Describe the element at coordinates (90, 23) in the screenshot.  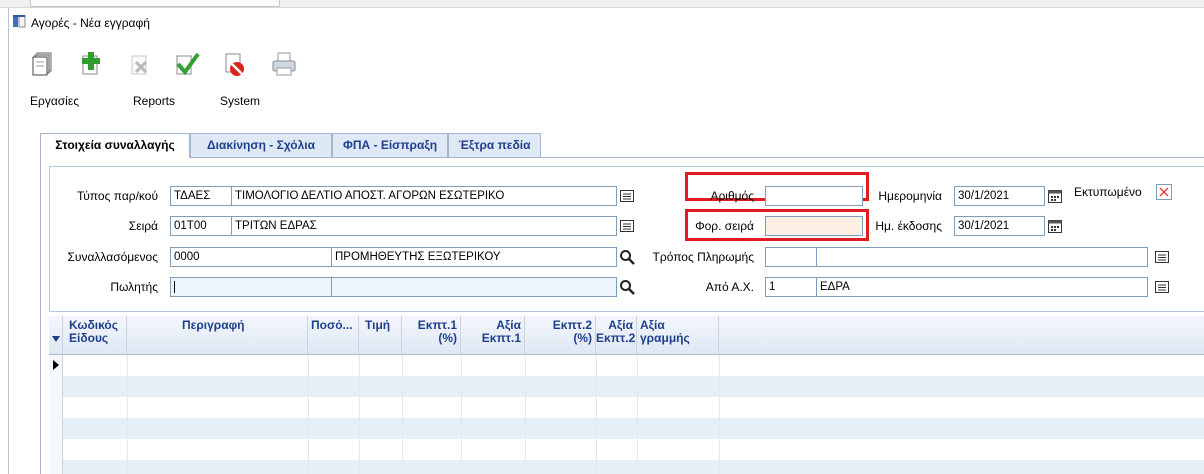
I see `window-title: Αγορές - Νέα εγγραφή` at that location.